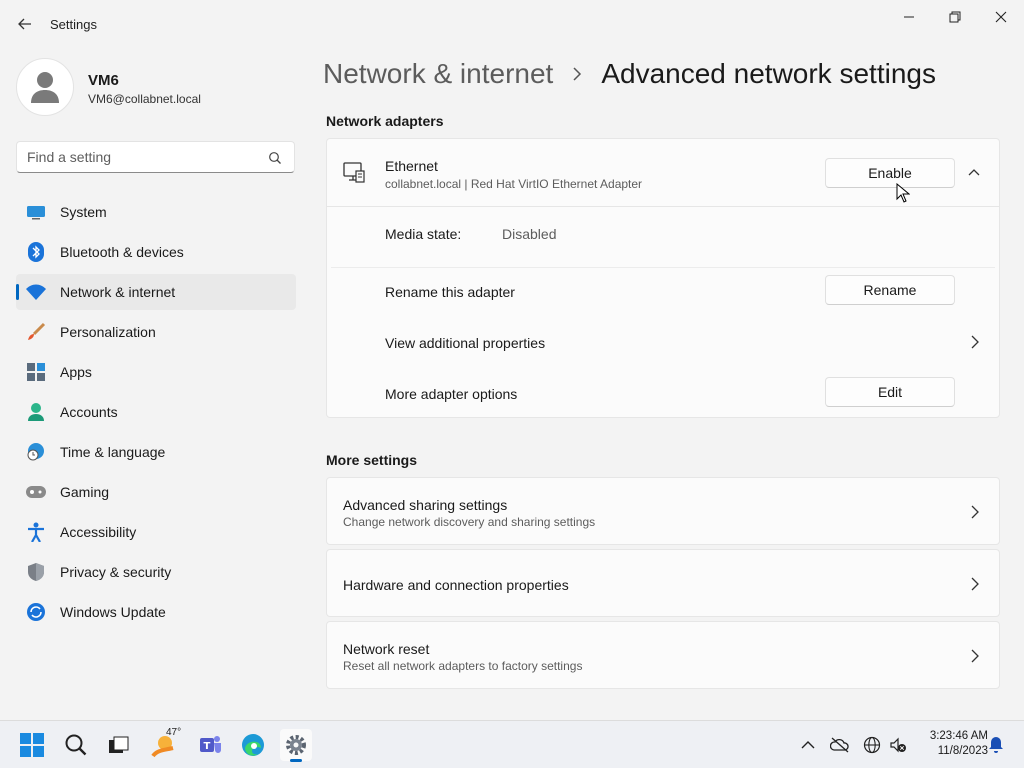  I want to click on title-bar: Settings, so click(512, 24).